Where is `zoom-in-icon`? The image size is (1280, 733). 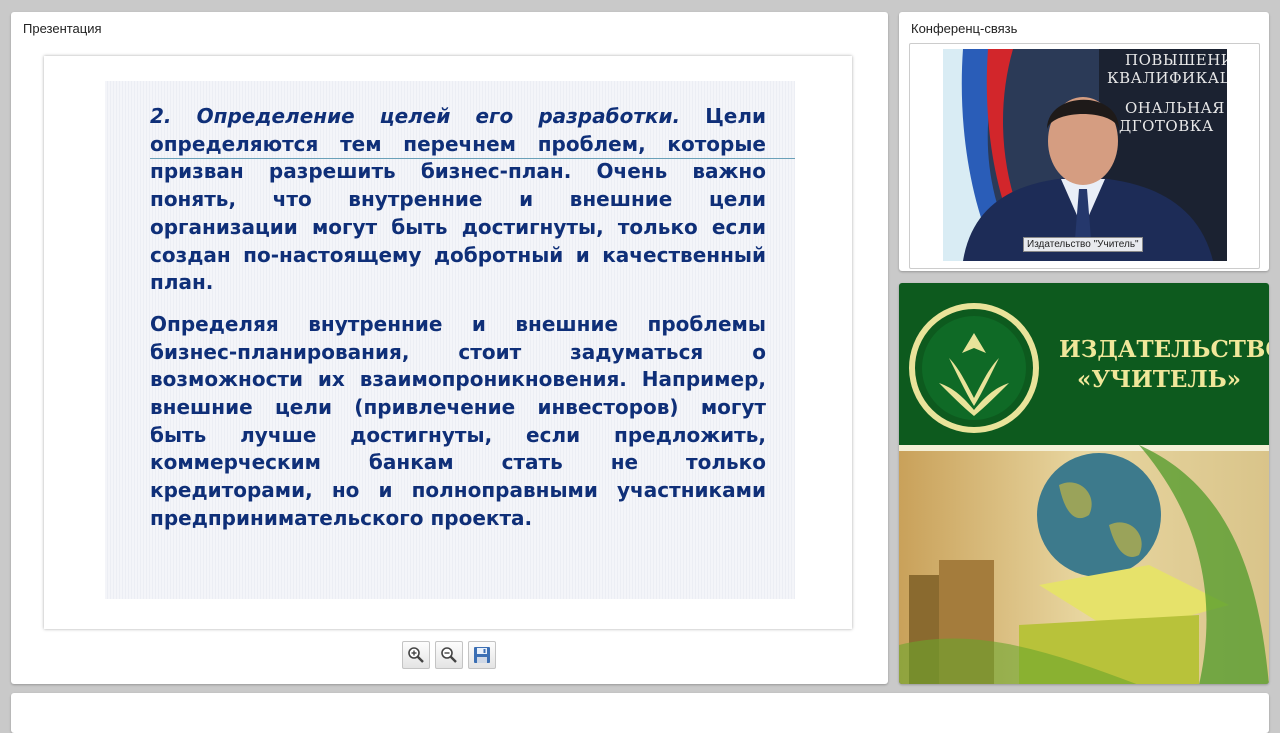
zoom-in-icon is located at coordinates (416, 655).